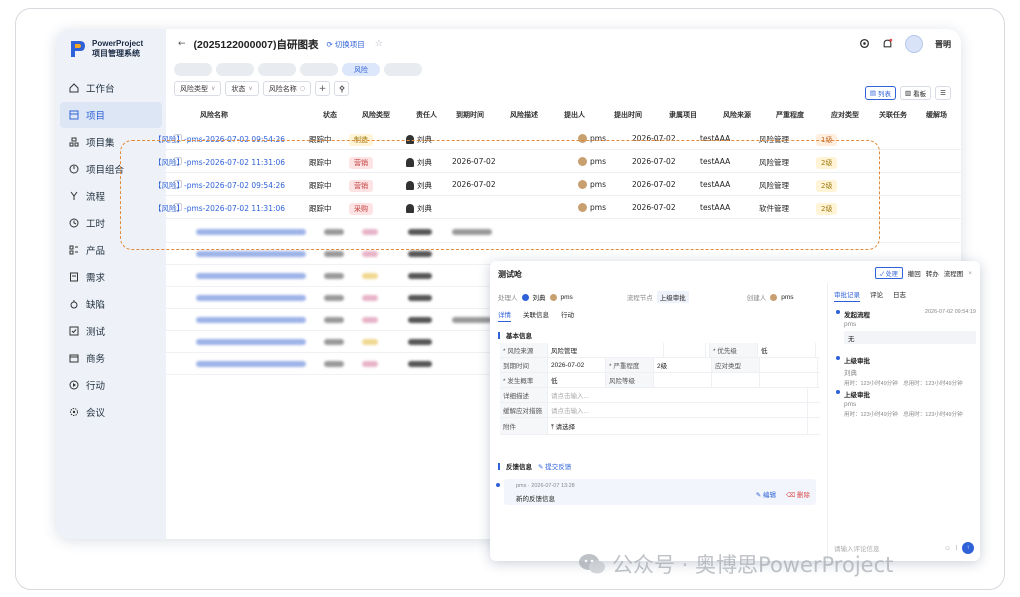  What do you see at coordinates (111, 385) in the screenshot?
I see `nav-item-action: 行动` at bounding box center [111, 385].